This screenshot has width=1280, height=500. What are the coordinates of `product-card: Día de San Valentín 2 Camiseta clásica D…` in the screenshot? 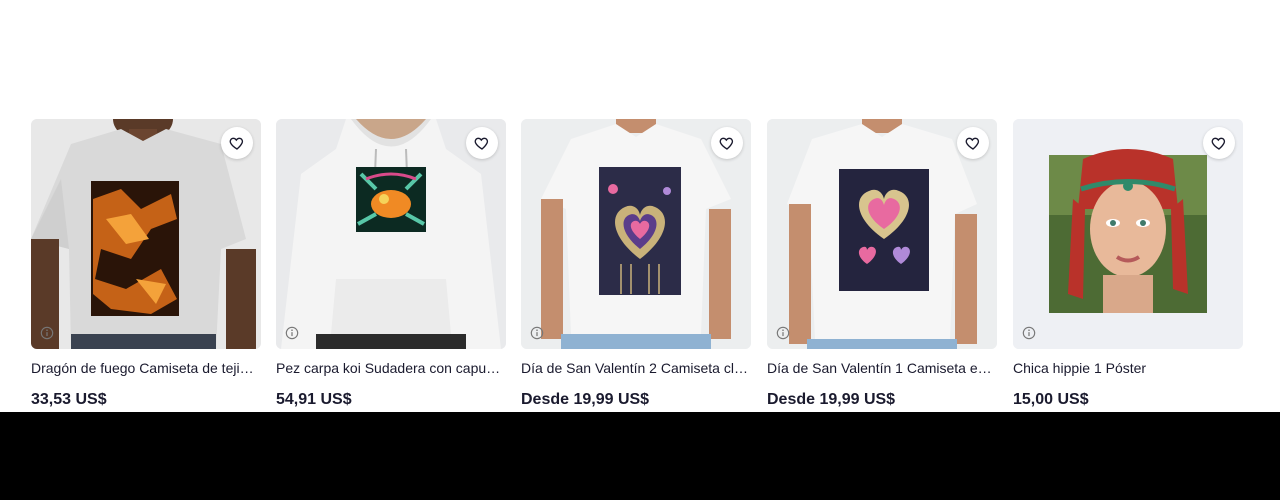 It's located at (636, 264).